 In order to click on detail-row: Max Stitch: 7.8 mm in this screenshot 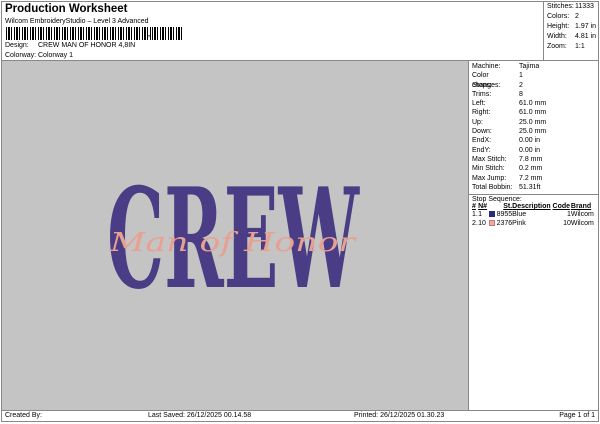, I will do `click(507, 159)`.